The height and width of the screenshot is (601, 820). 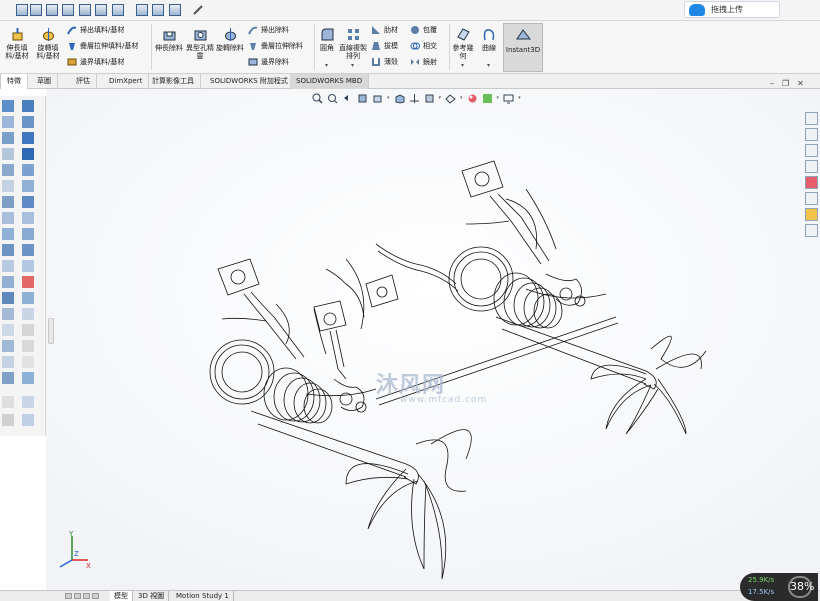 What do you see at coordinates (377, 98) in the screenshot?
I see `dynamic-annotation-icon` at bounding box center [377, 98].